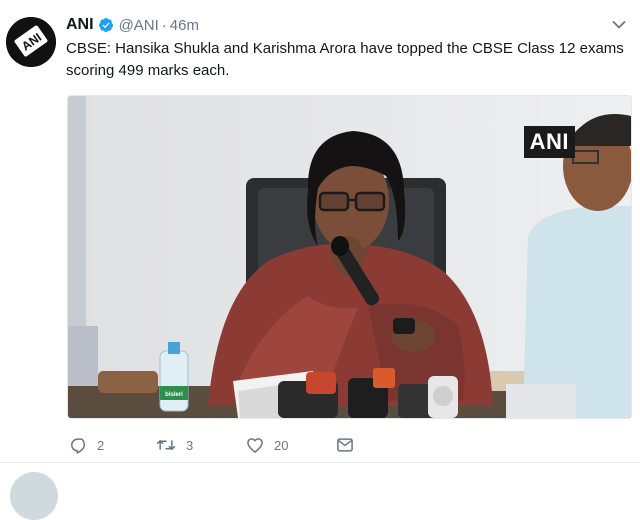 This screenshot has height=520, width=640. I want to click on tweet-timestamp: 46m, so click(184, 25).